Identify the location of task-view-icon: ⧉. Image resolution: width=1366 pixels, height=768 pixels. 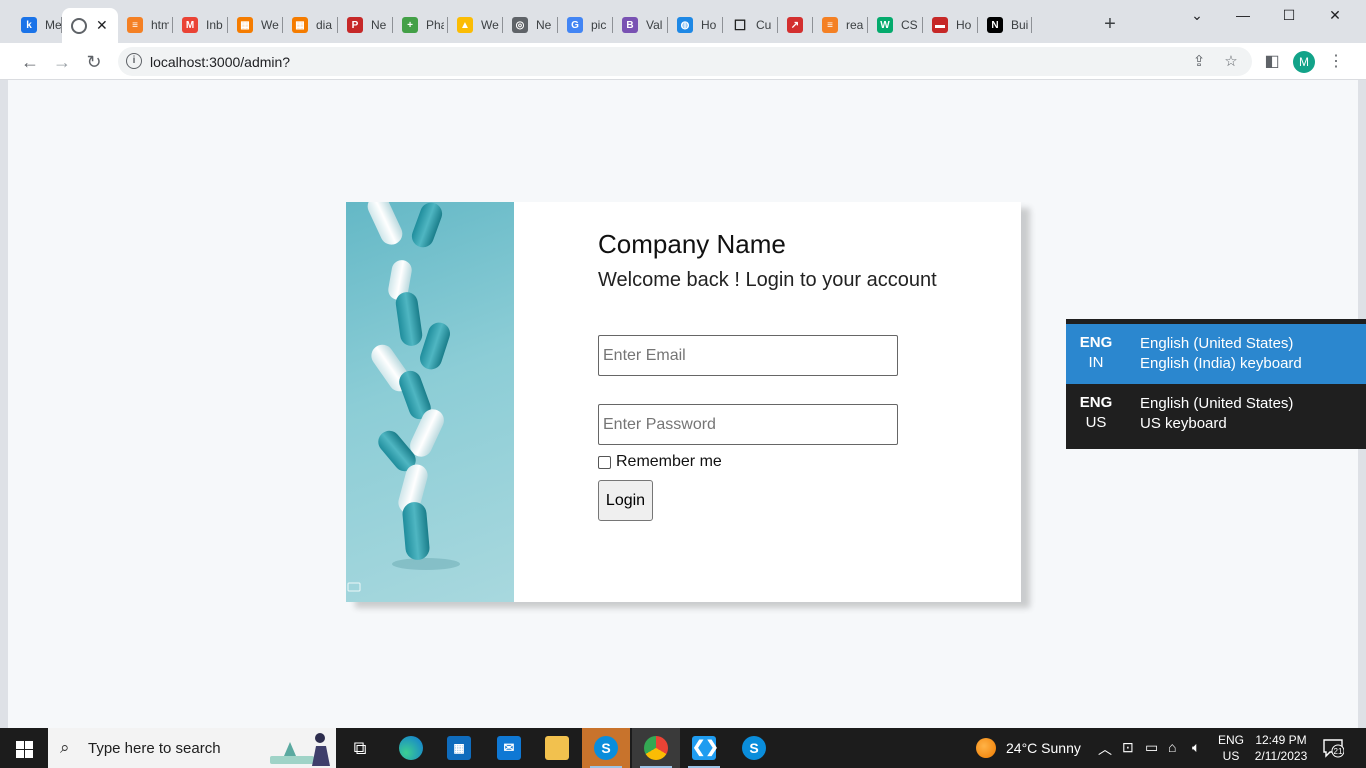
(360, 748).